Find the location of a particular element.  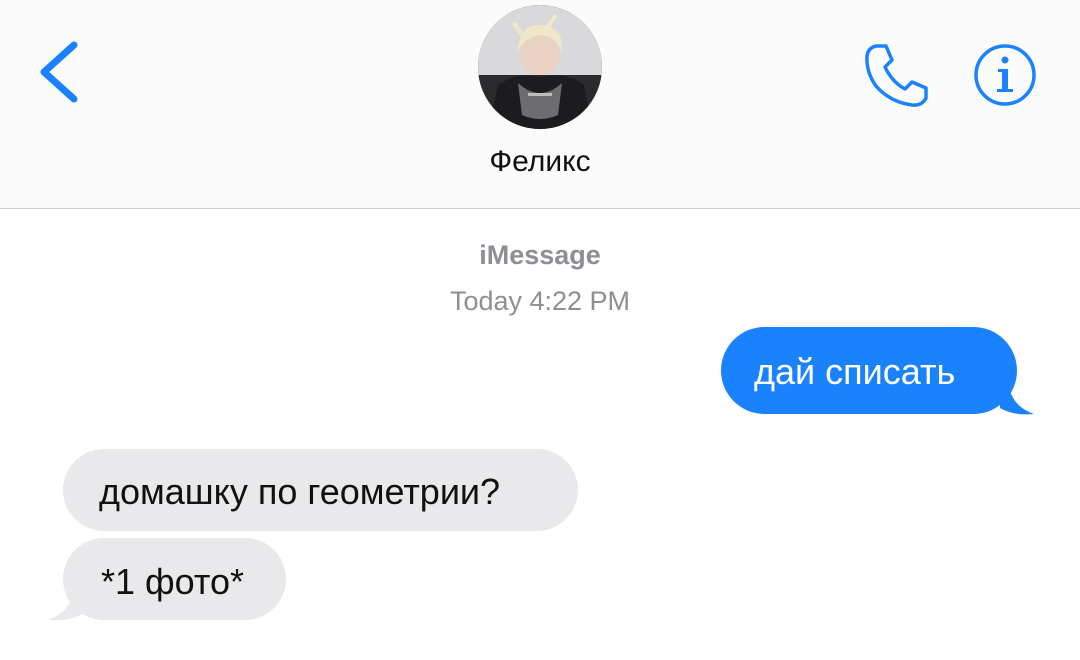

call-button is located at coordinates (897, 75).